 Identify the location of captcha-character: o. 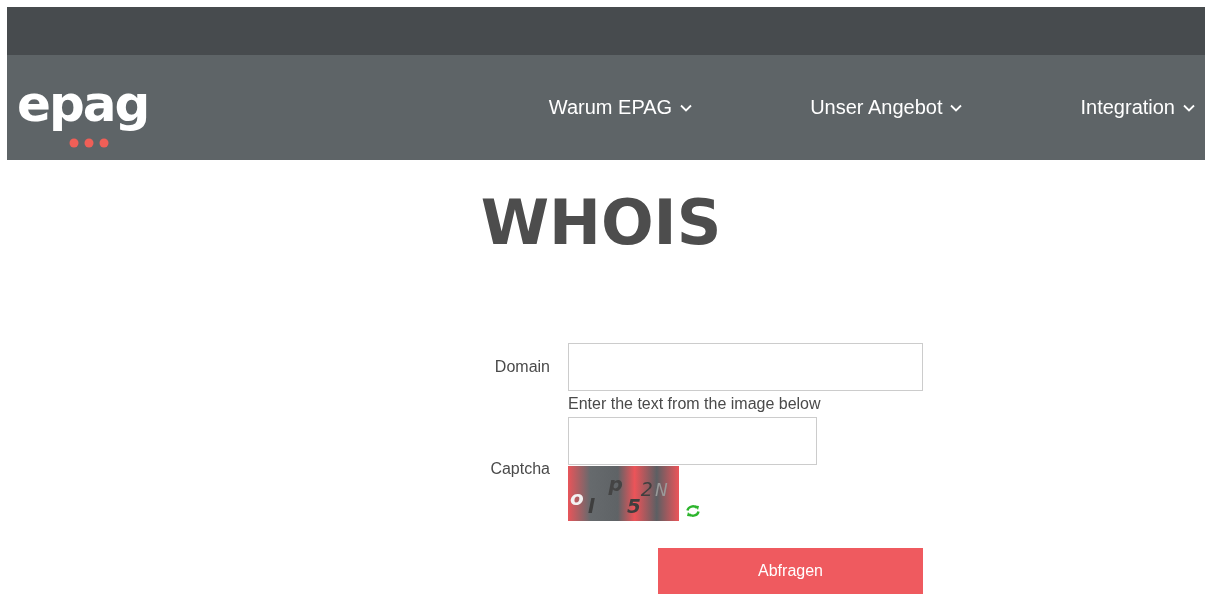
(577, 498).